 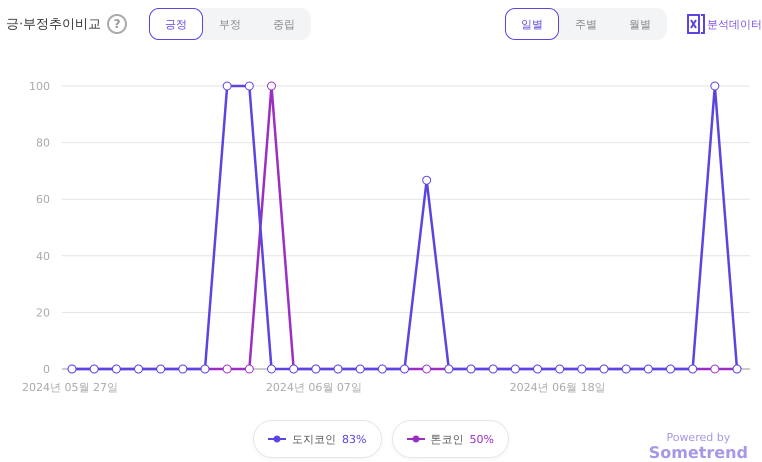 I want to click on period-tab: 월별, so click(x=640, y=24).